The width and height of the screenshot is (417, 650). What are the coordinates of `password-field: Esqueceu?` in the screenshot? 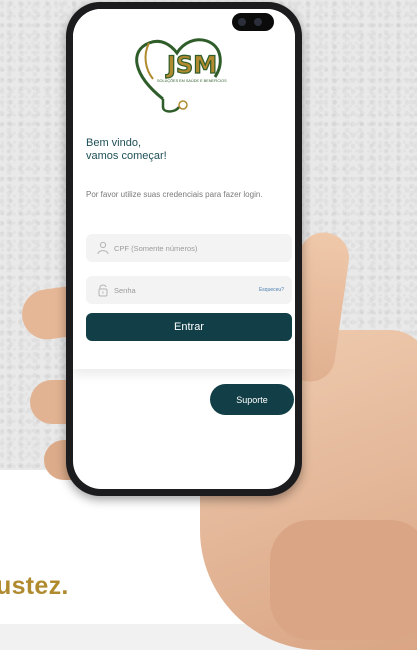 It's located at (189, 290).